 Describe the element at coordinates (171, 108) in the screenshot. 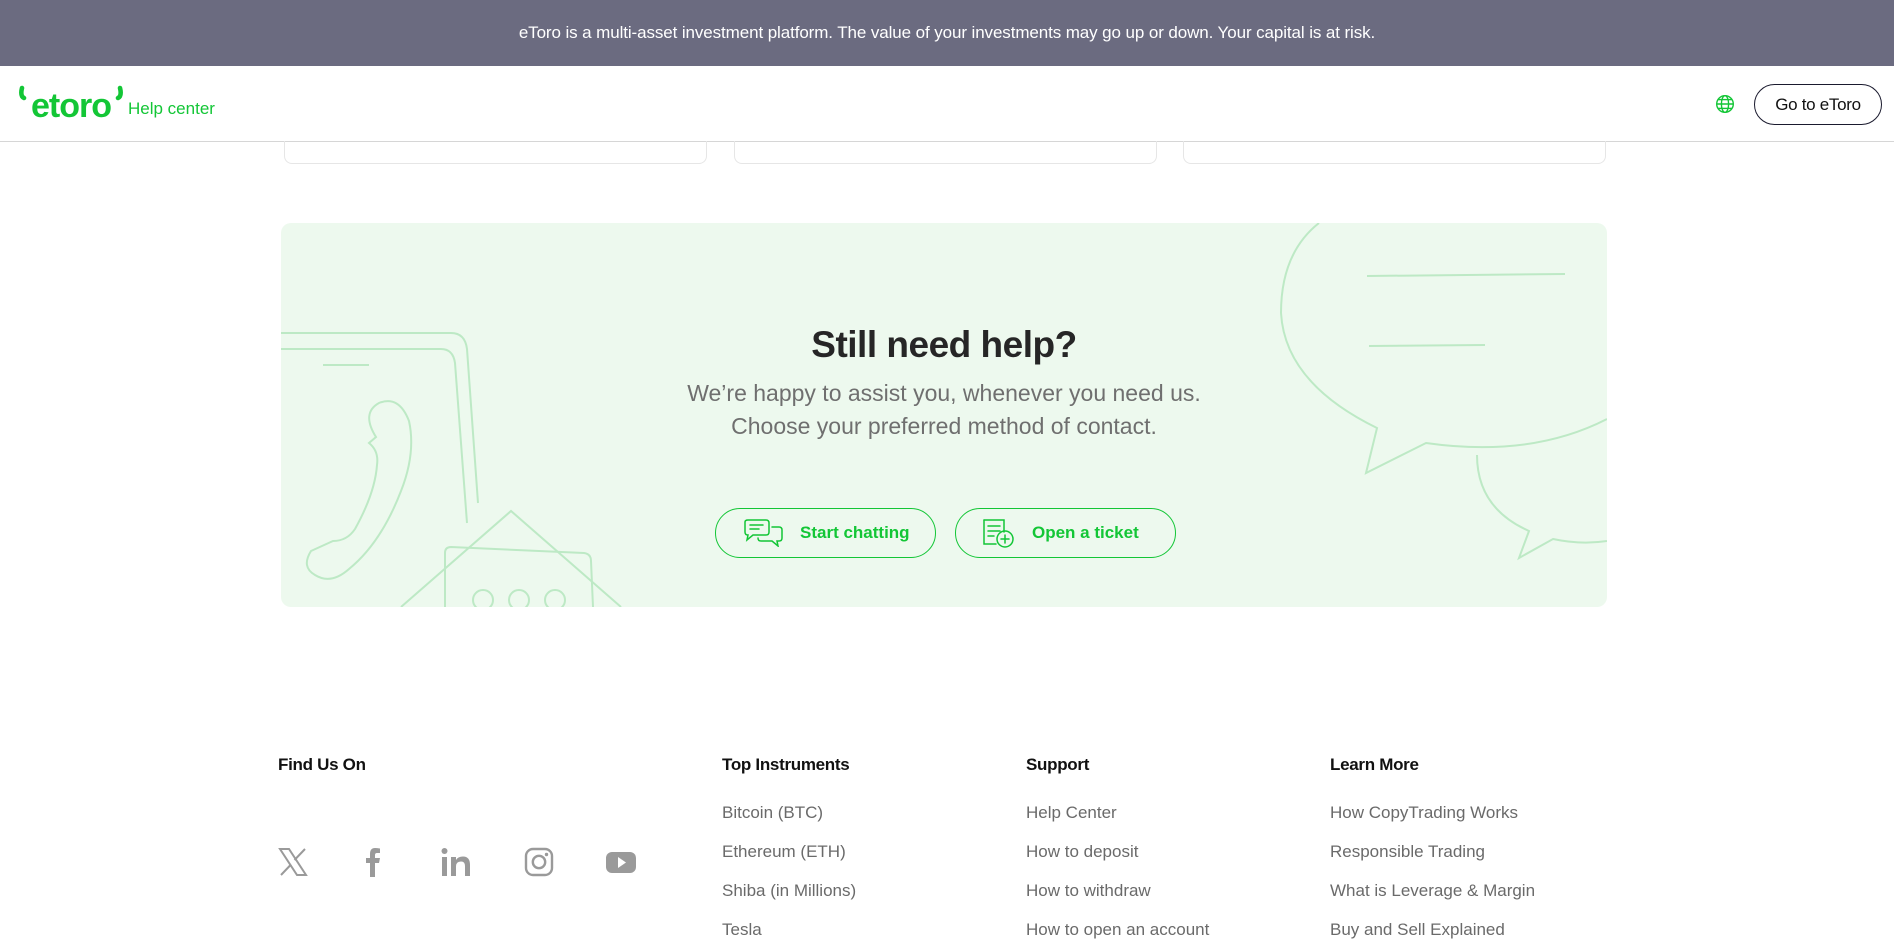

I see `help-center-label: Help center` at that location.